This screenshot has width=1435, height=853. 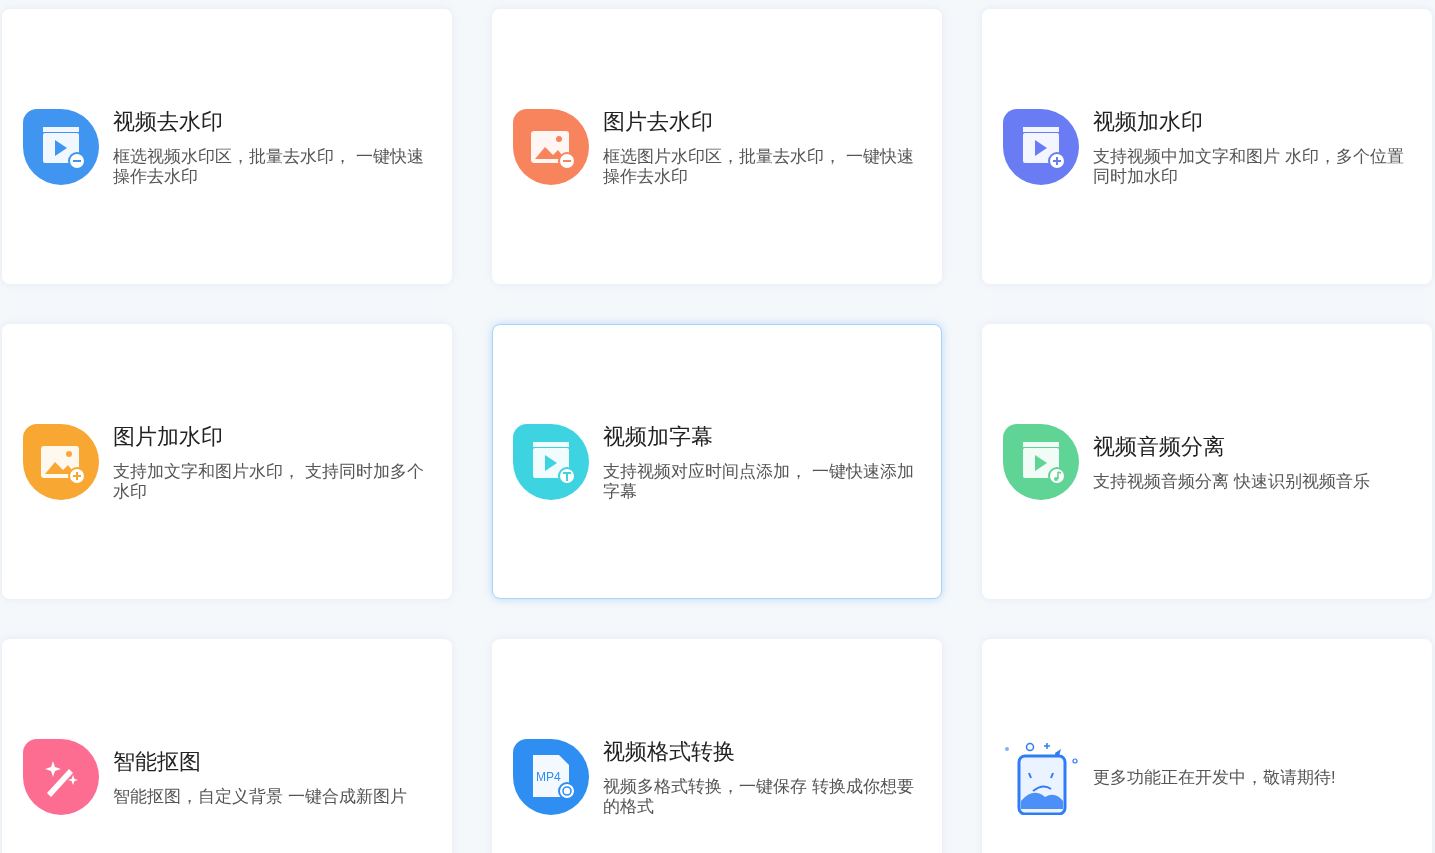 I want to click on feature-card: 视频加水印 支持视频中加文字和图片 水印，多个位置同时加水印, so click(x=1207, y=146).